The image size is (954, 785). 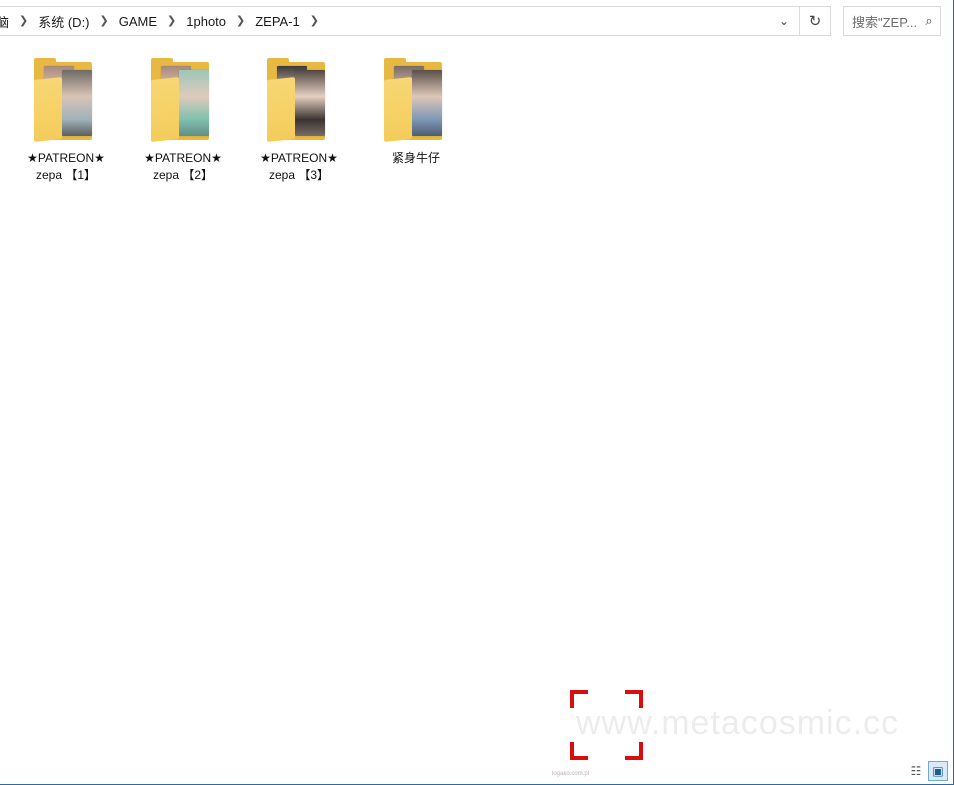 What do you see at coordinates (415, 158) in the screenshot?
I see `folder-label: 紧身牛仔` at bounding box center [415, 158].